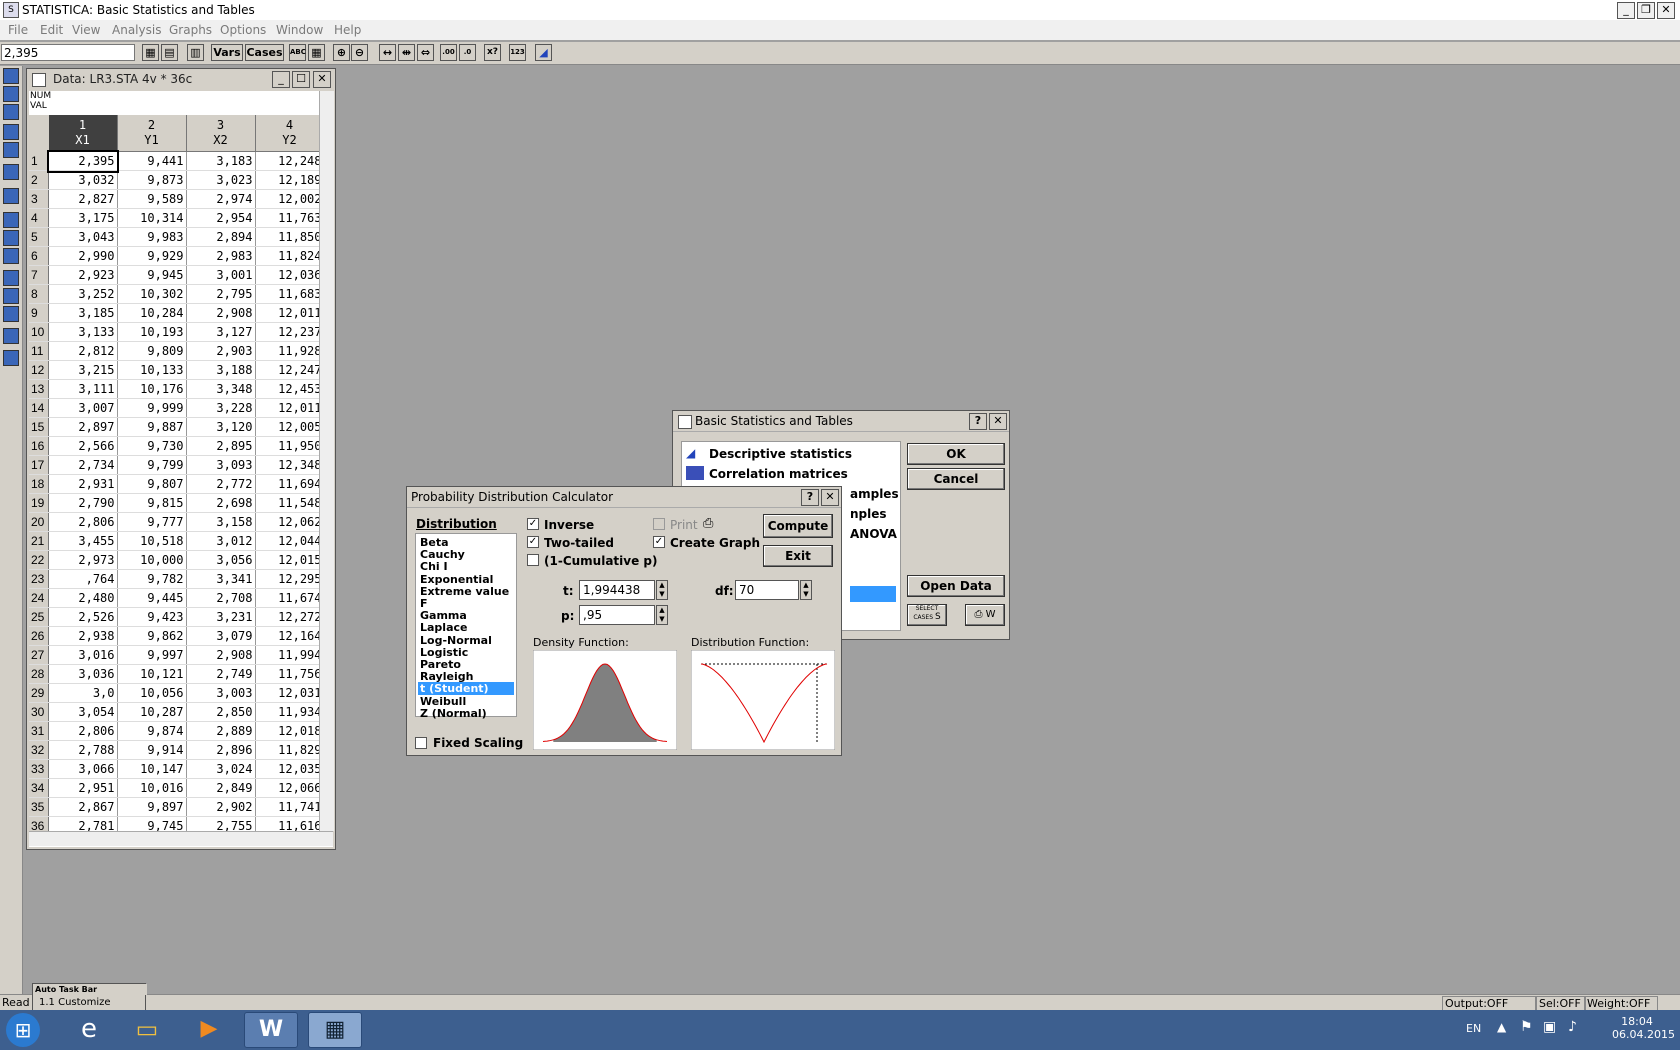 The image size is (1680, 1050). I want to click on row-number: 5, so click(39, 237).